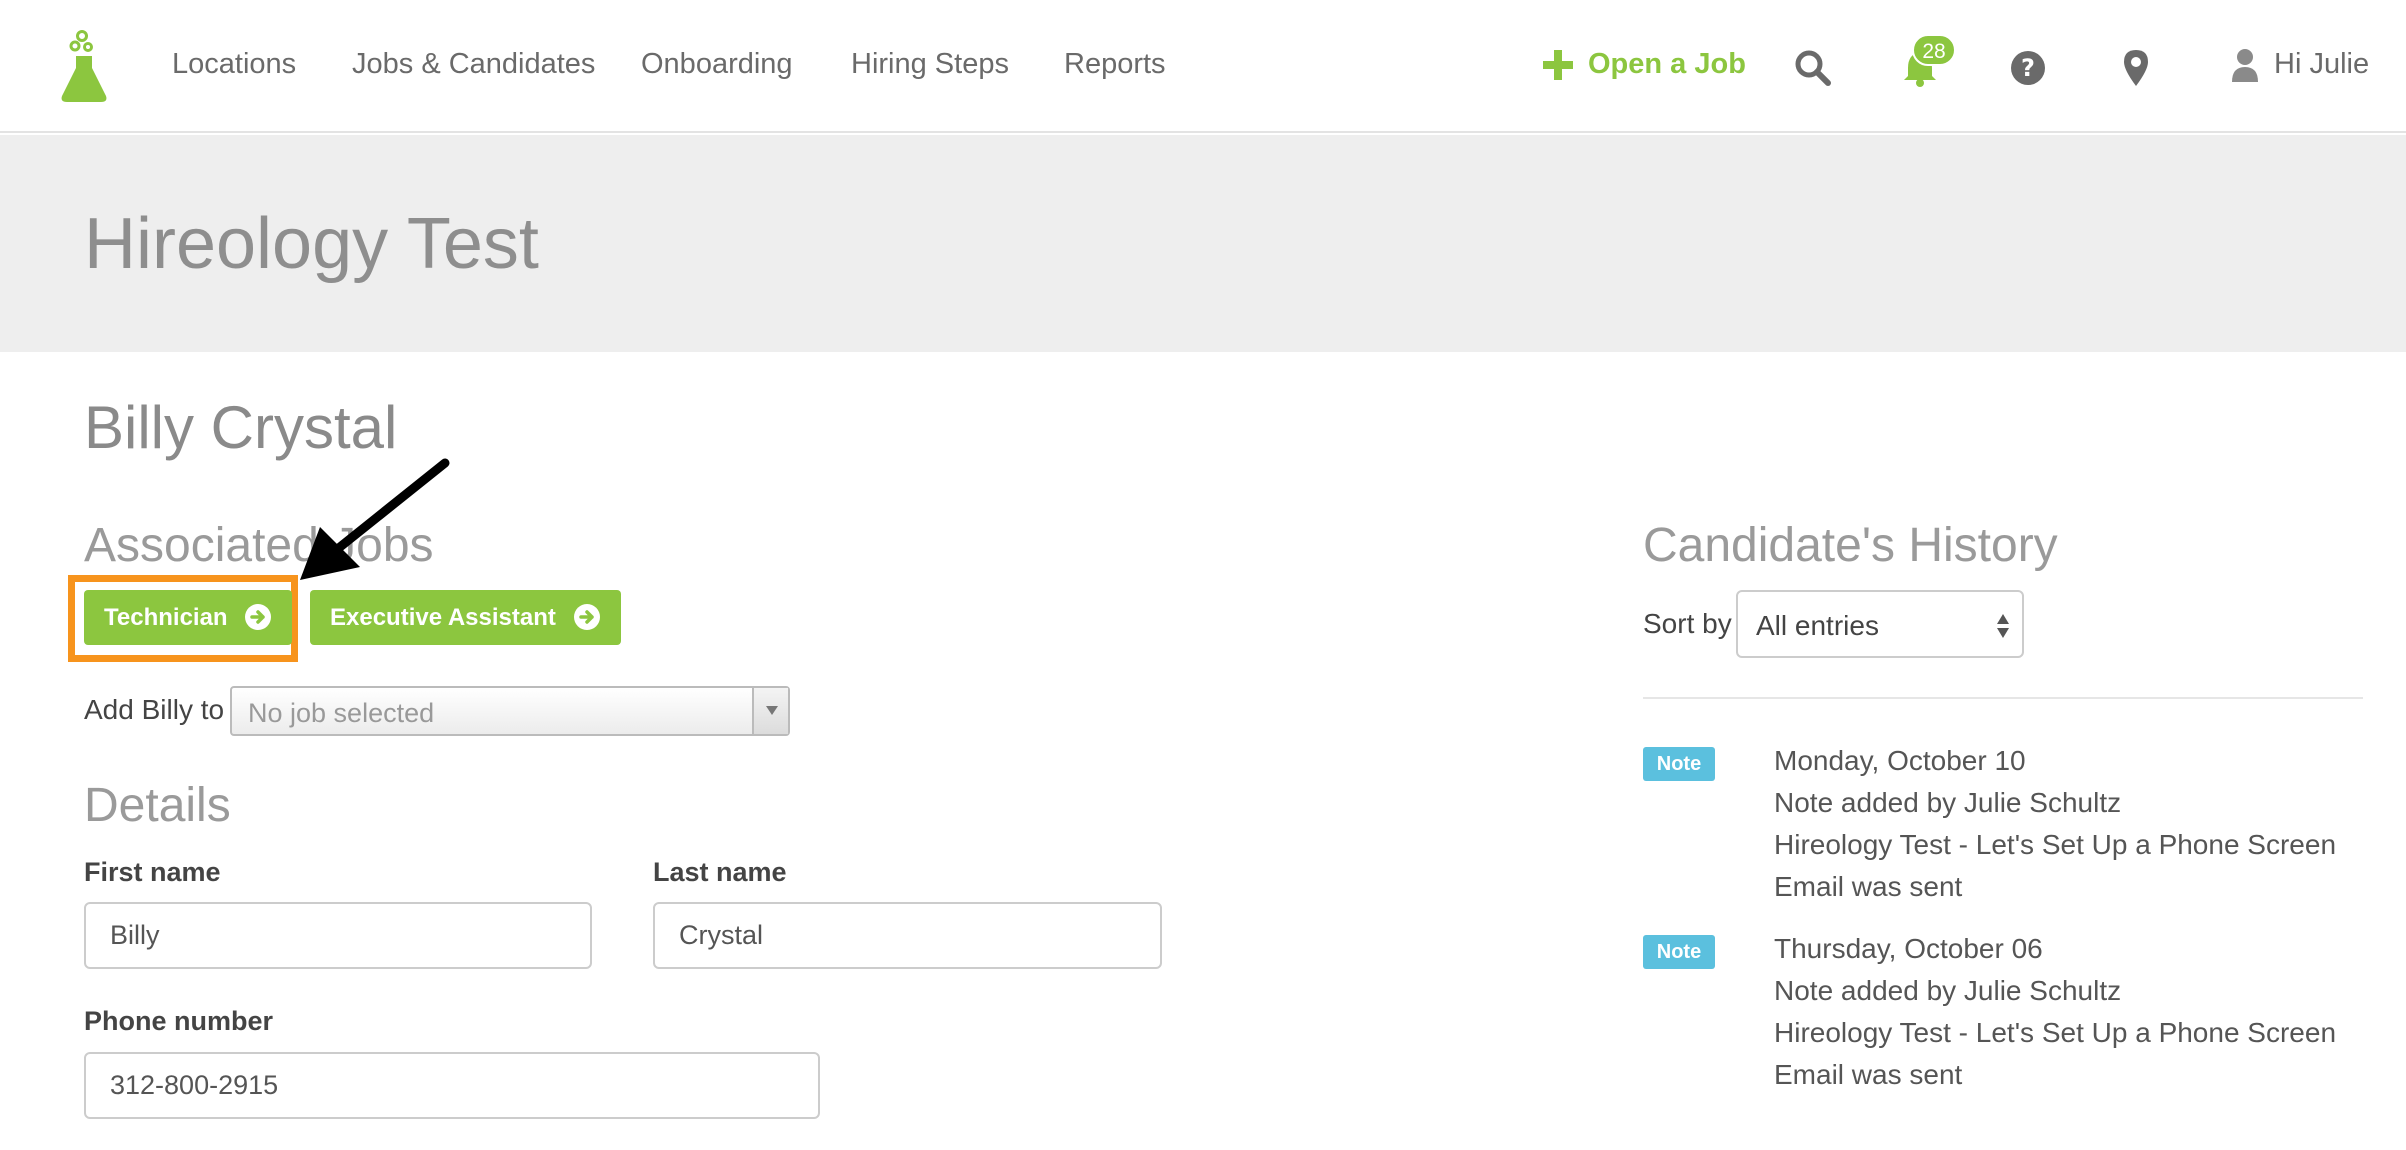  I want to click on history-heading: Candidate's History, so click(1850, 545).